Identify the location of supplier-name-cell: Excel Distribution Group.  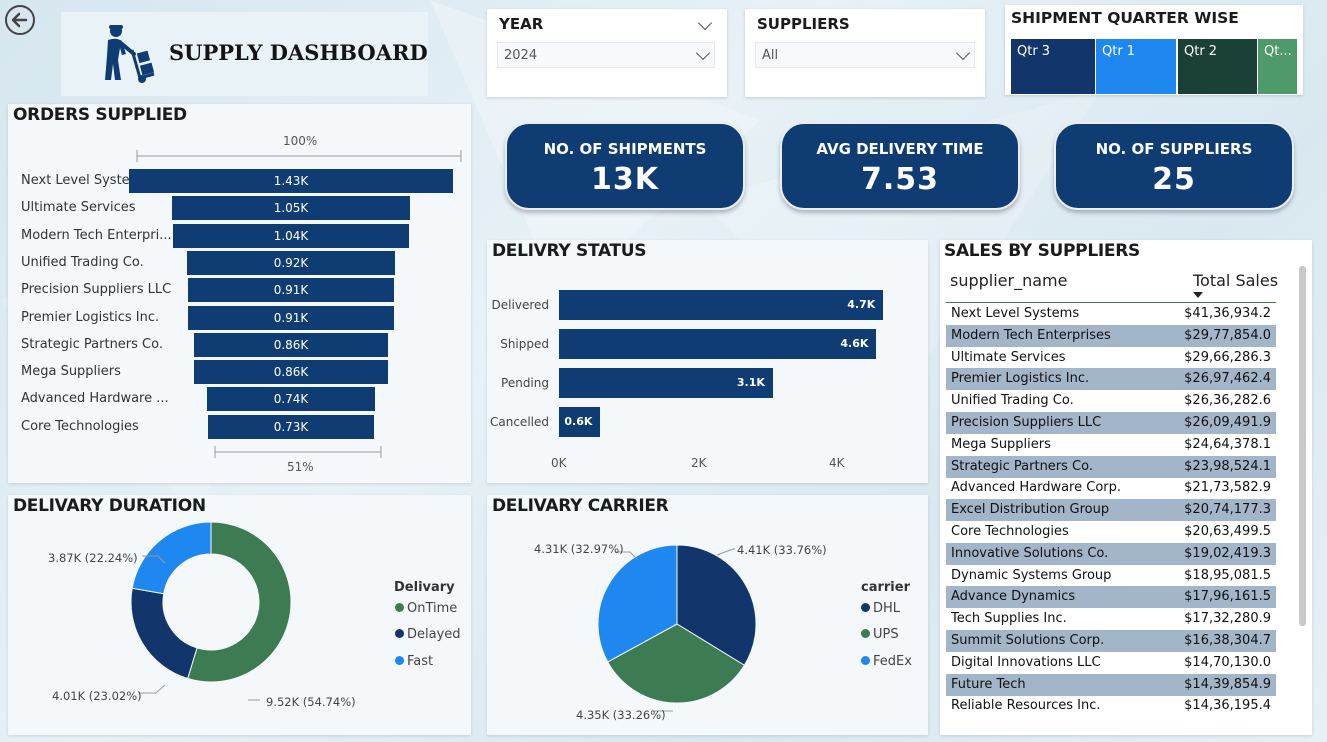
(1030, 510).